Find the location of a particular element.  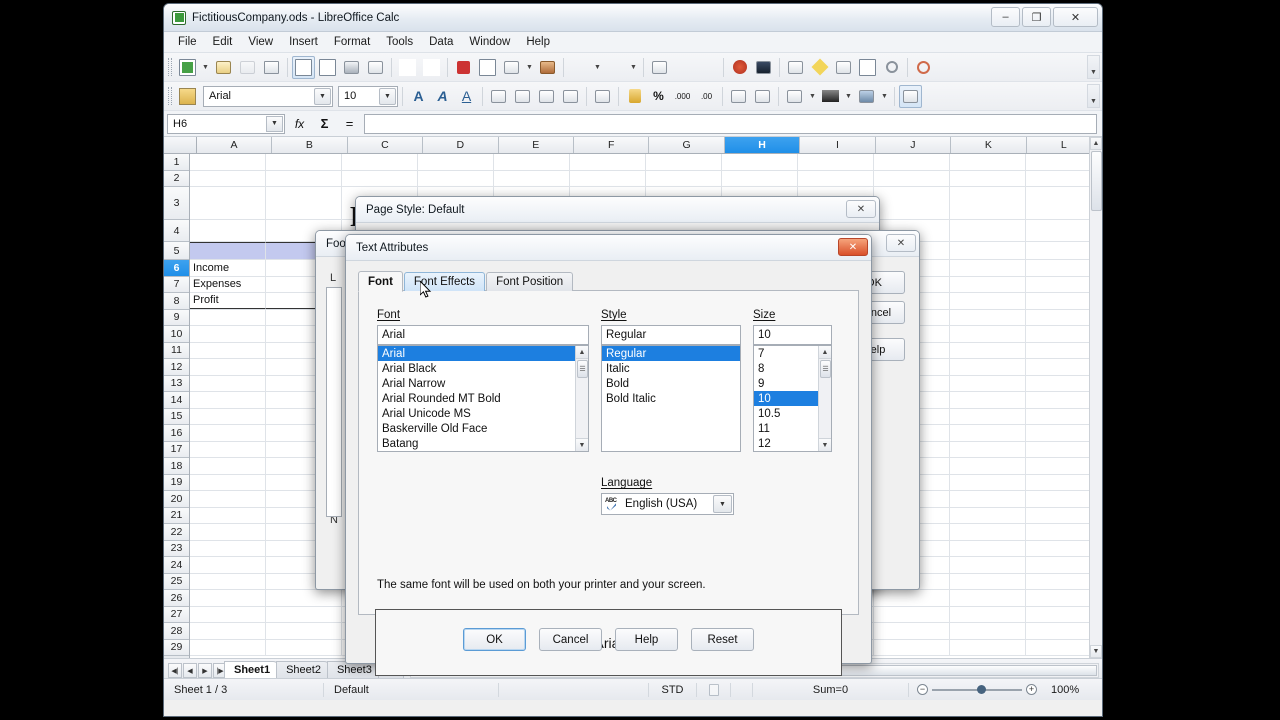

maximize-button: ❐ is located at coordinates (1036, 17).